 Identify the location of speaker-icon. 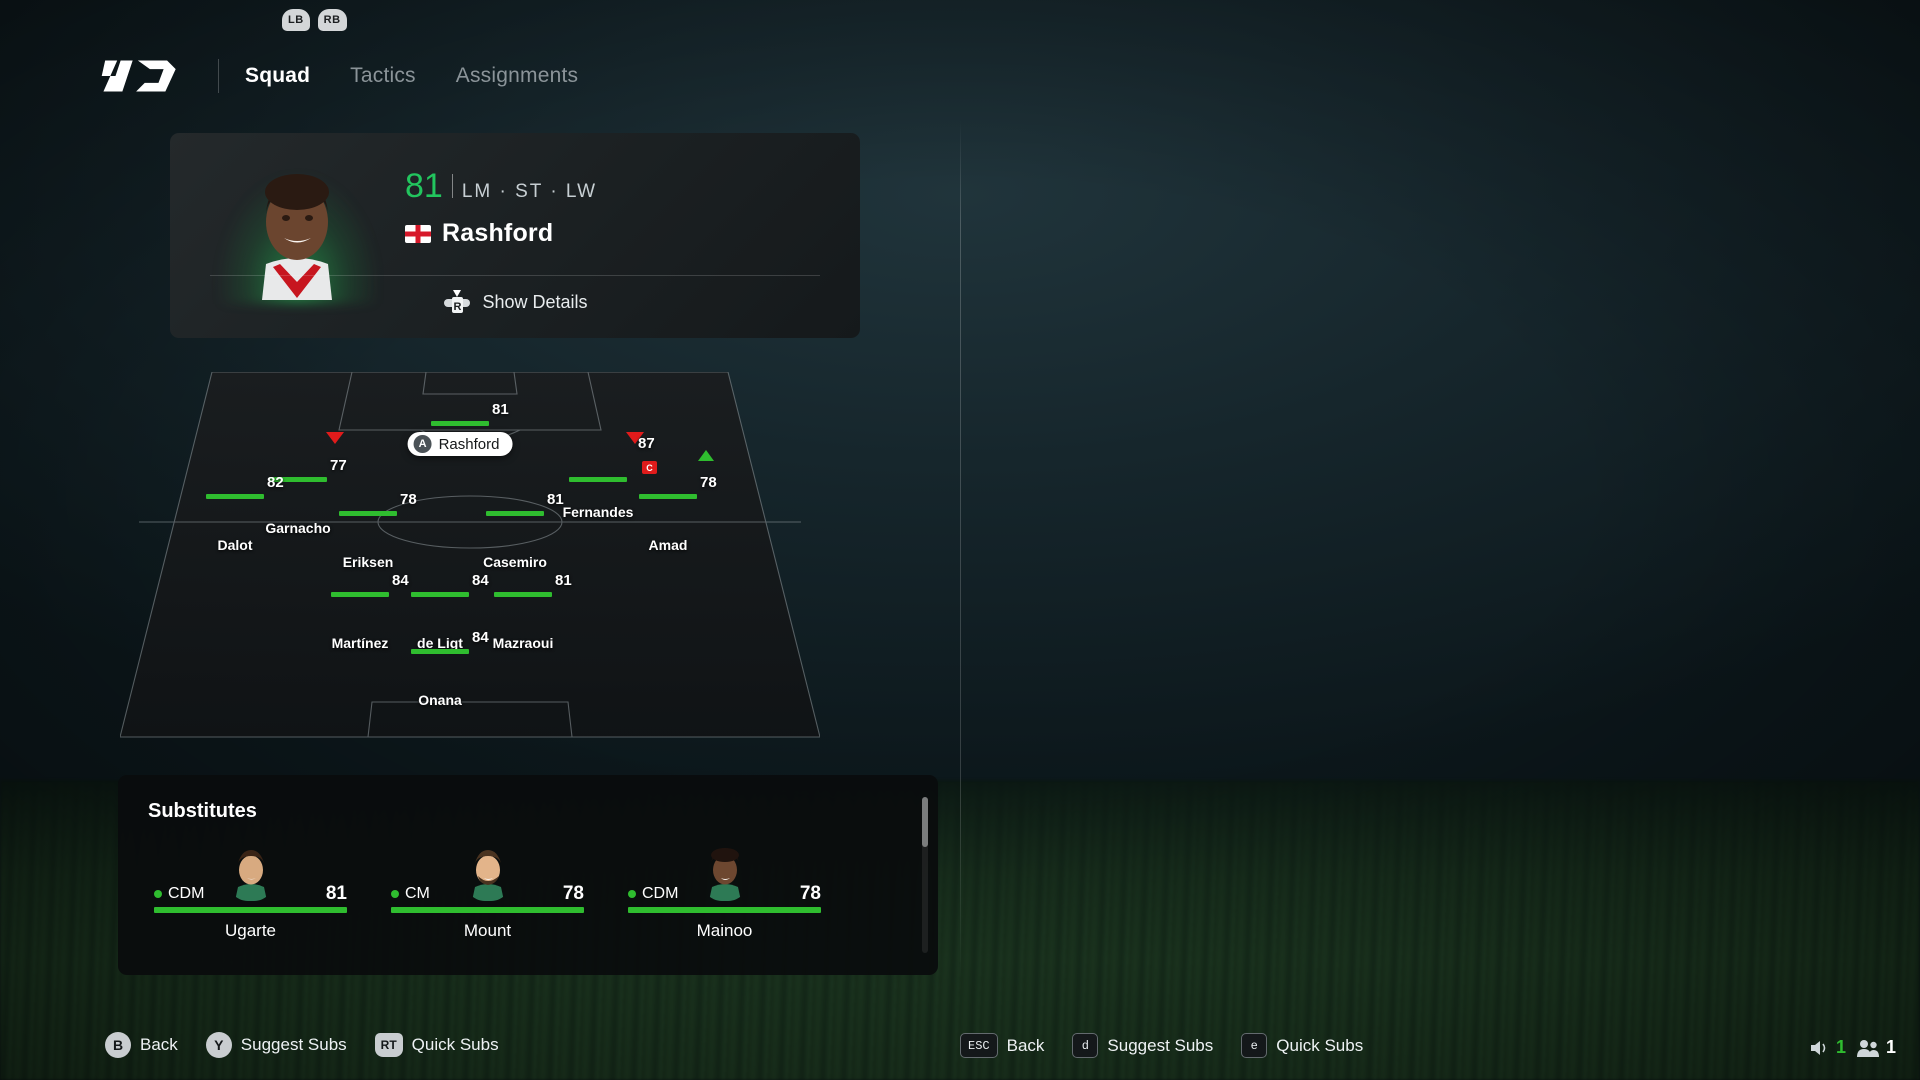
(1818, 1047).